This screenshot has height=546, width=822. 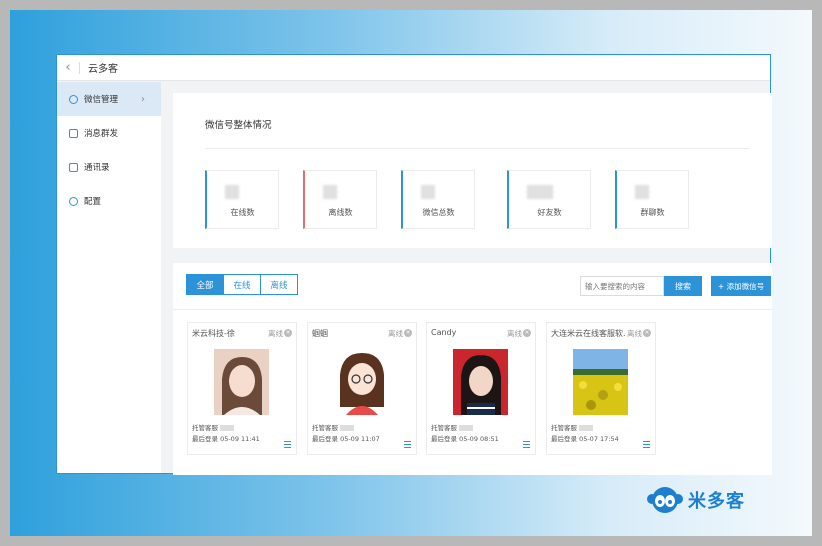 I want to click on sidebar-item-label: 通讯录, so click(x=97, y=168).